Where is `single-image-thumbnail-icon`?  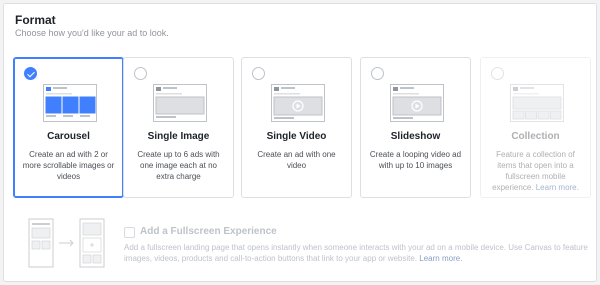
single-image-thumbnail-icon is located at coordinates (180, 103).